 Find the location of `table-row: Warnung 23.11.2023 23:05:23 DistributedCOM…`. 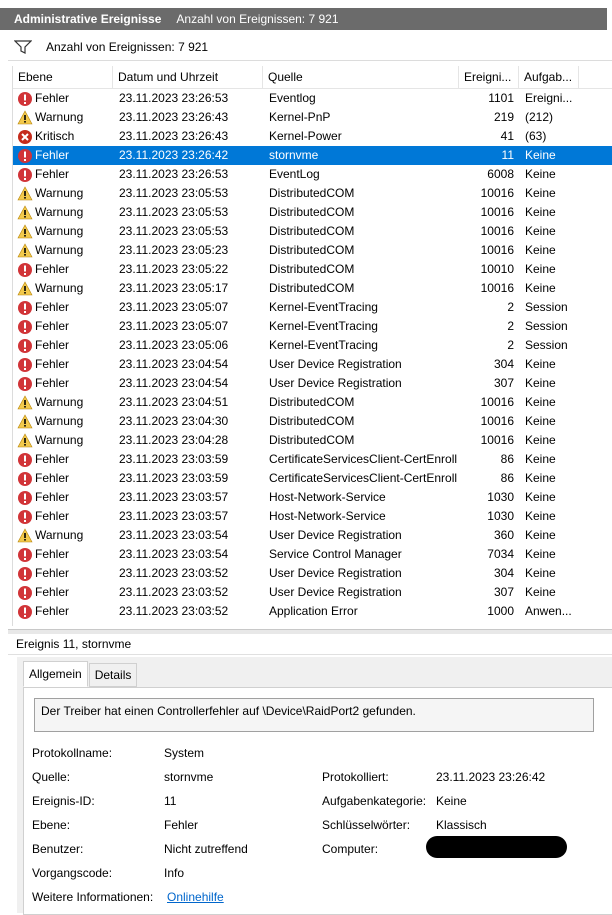

table-row: Warnung 23.11.2023 23:05:23 DistributedCOM… is located at coordinates (312, 250).